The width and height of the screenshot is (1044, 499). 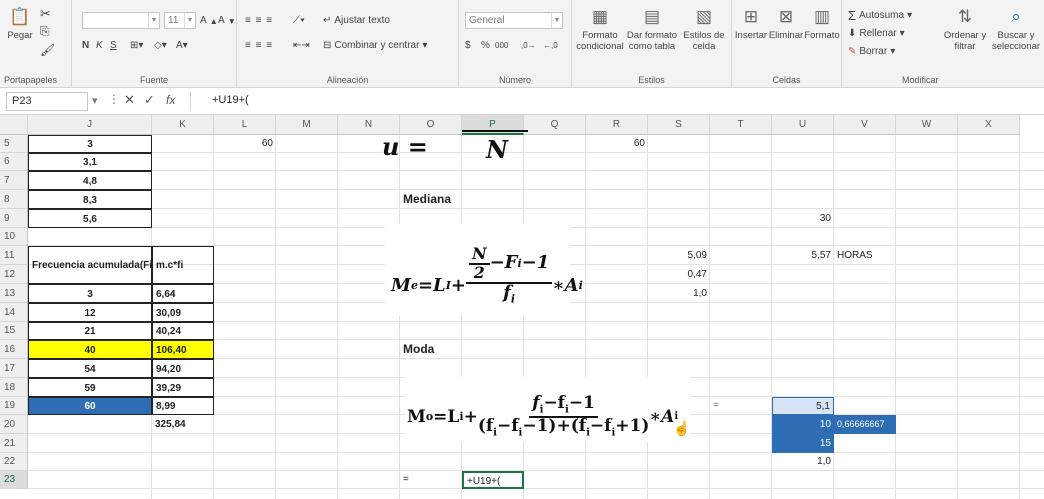 What do you see at coordinates (307, 125) in the screenshot?
I see `column-header: M` at bounding box center [307, 125].